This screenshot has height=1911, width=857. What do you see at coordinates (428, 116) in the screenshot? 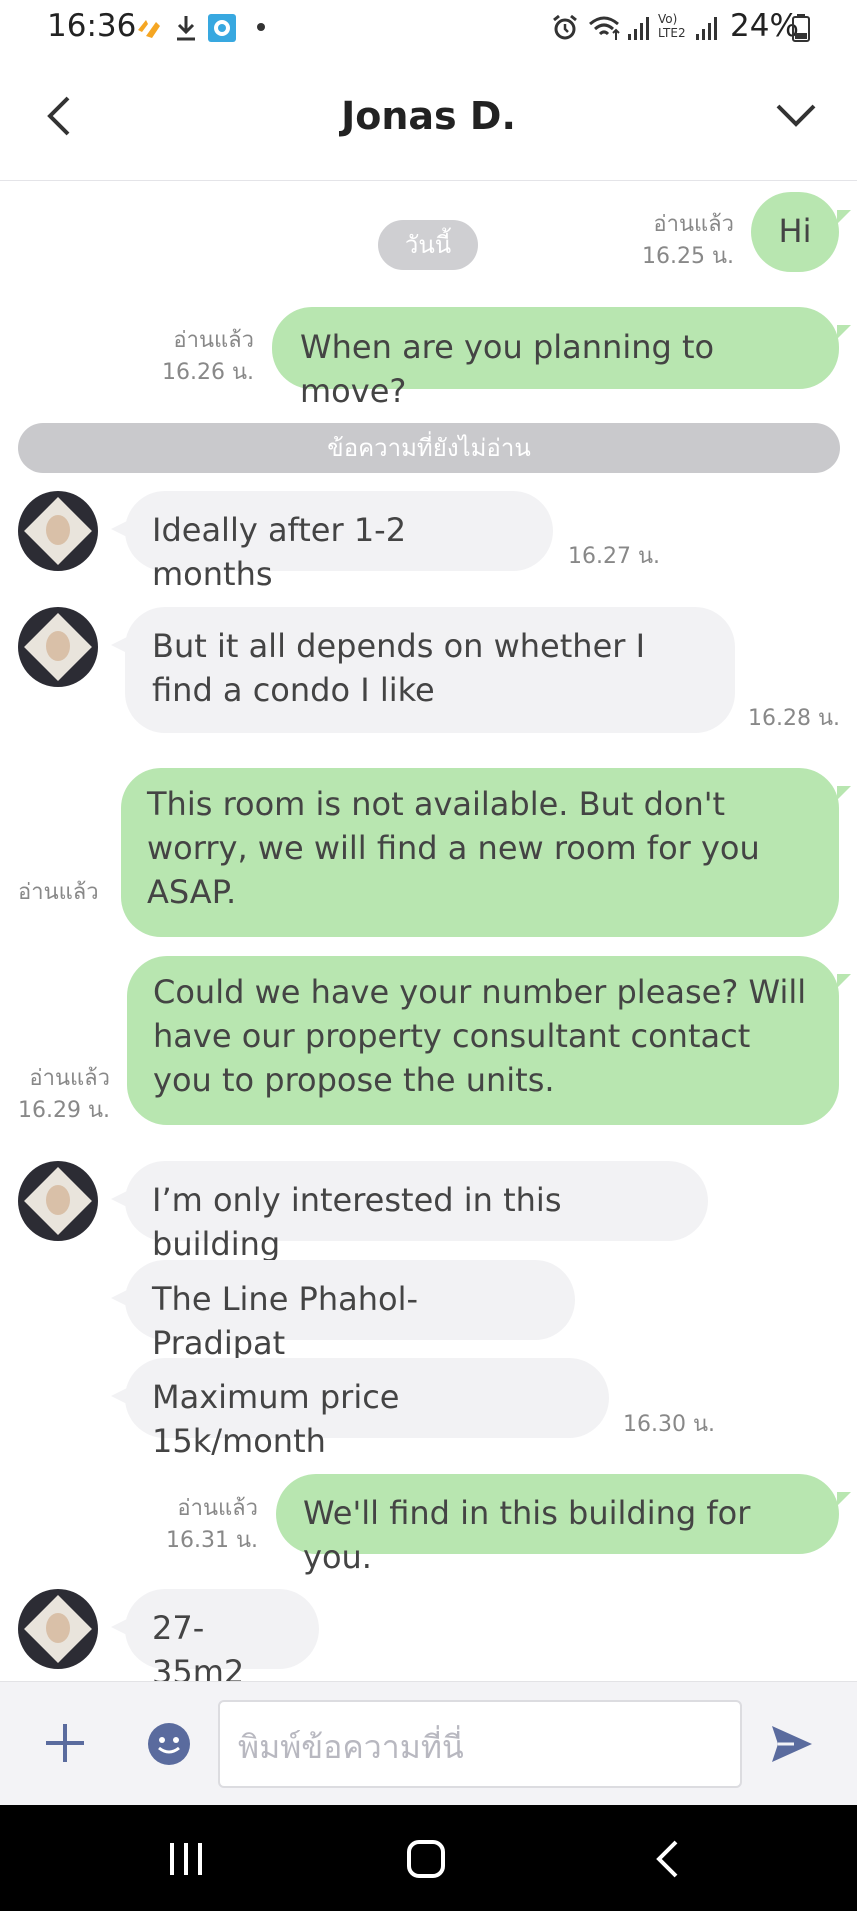
I see `page-title: Jonas D.` at bounding box center [428, 116].